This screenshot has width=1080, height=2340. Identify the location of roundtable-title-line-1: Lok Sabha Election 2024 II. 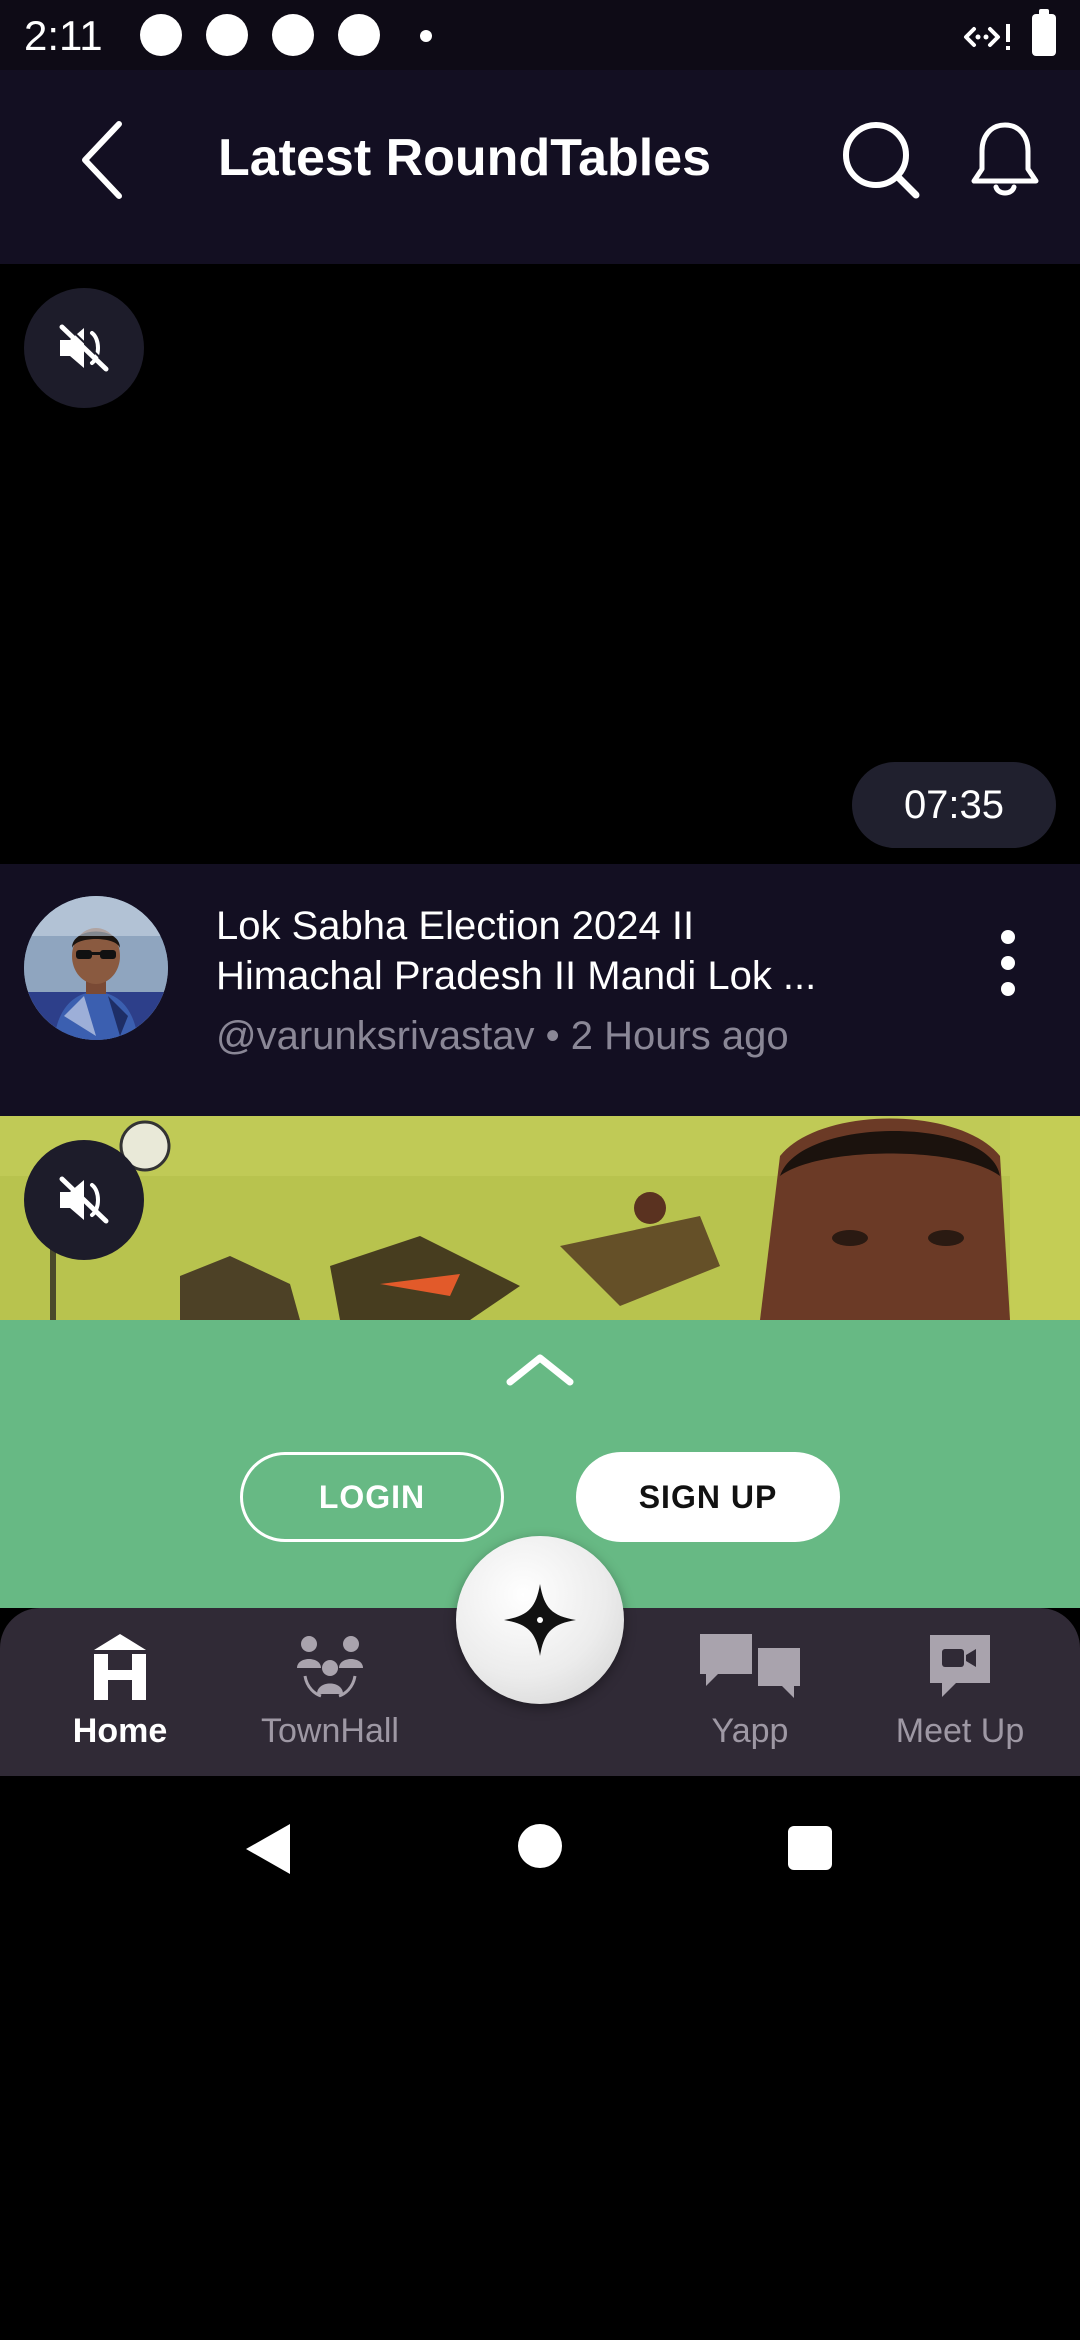
(566, 926).